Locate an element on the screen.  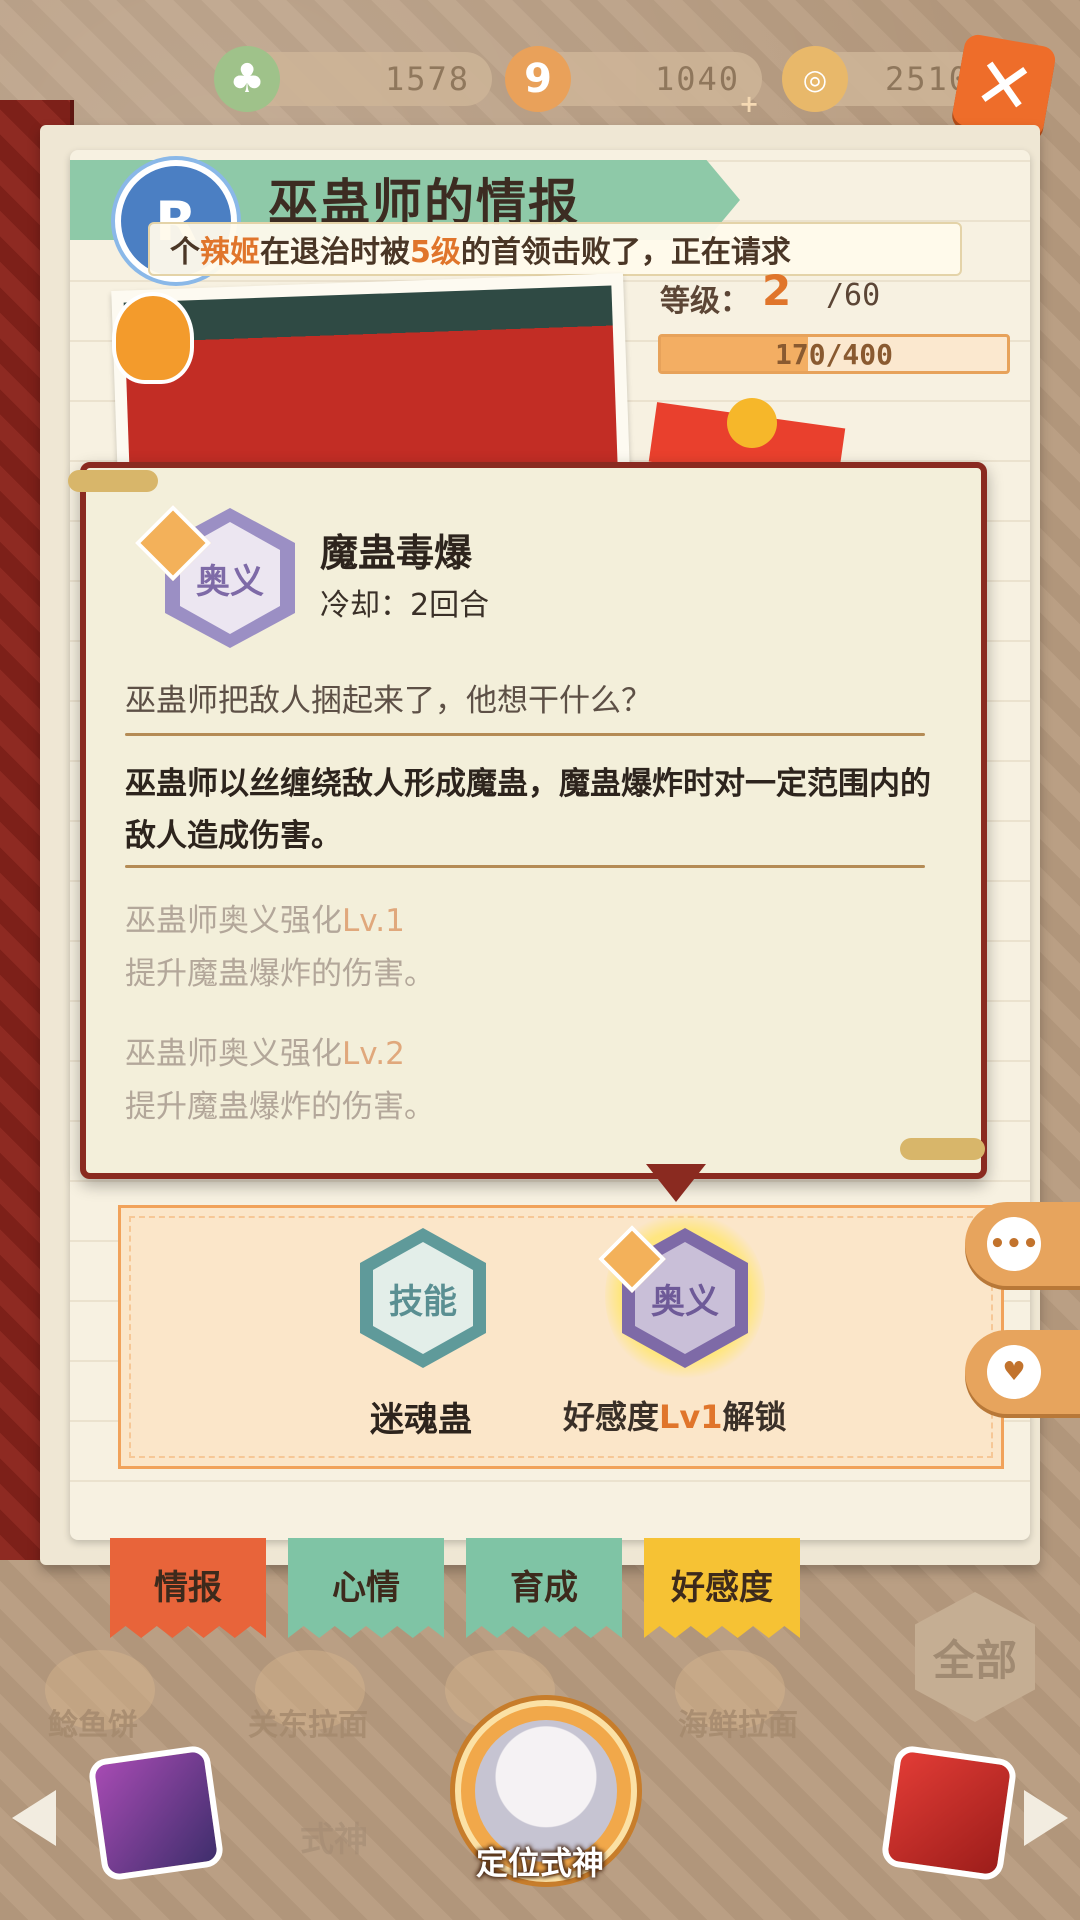
chat-bubble-icon: ••• is located at coordinates (1014, 1244).